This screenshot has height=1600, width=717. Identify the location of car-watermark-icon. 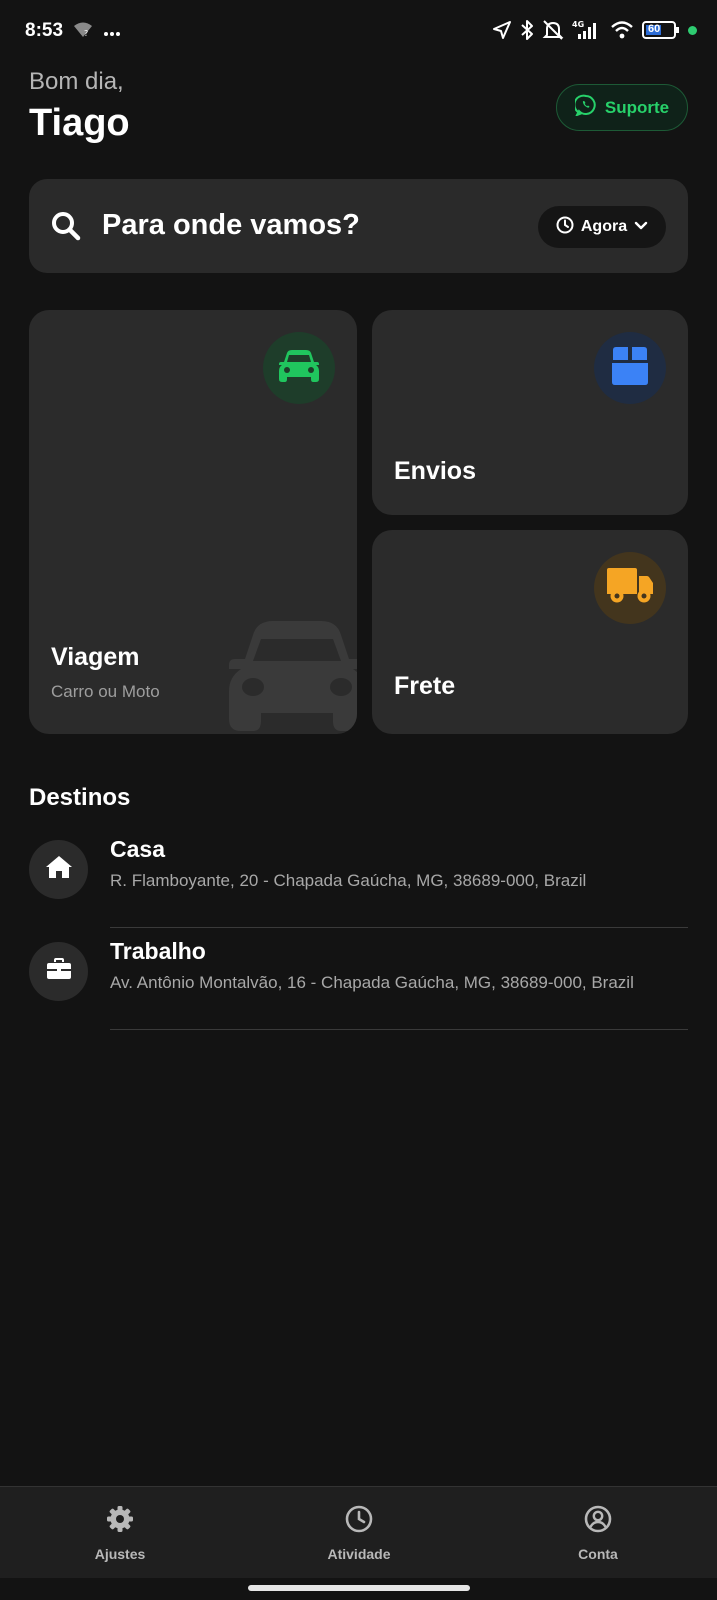
(292, 674).